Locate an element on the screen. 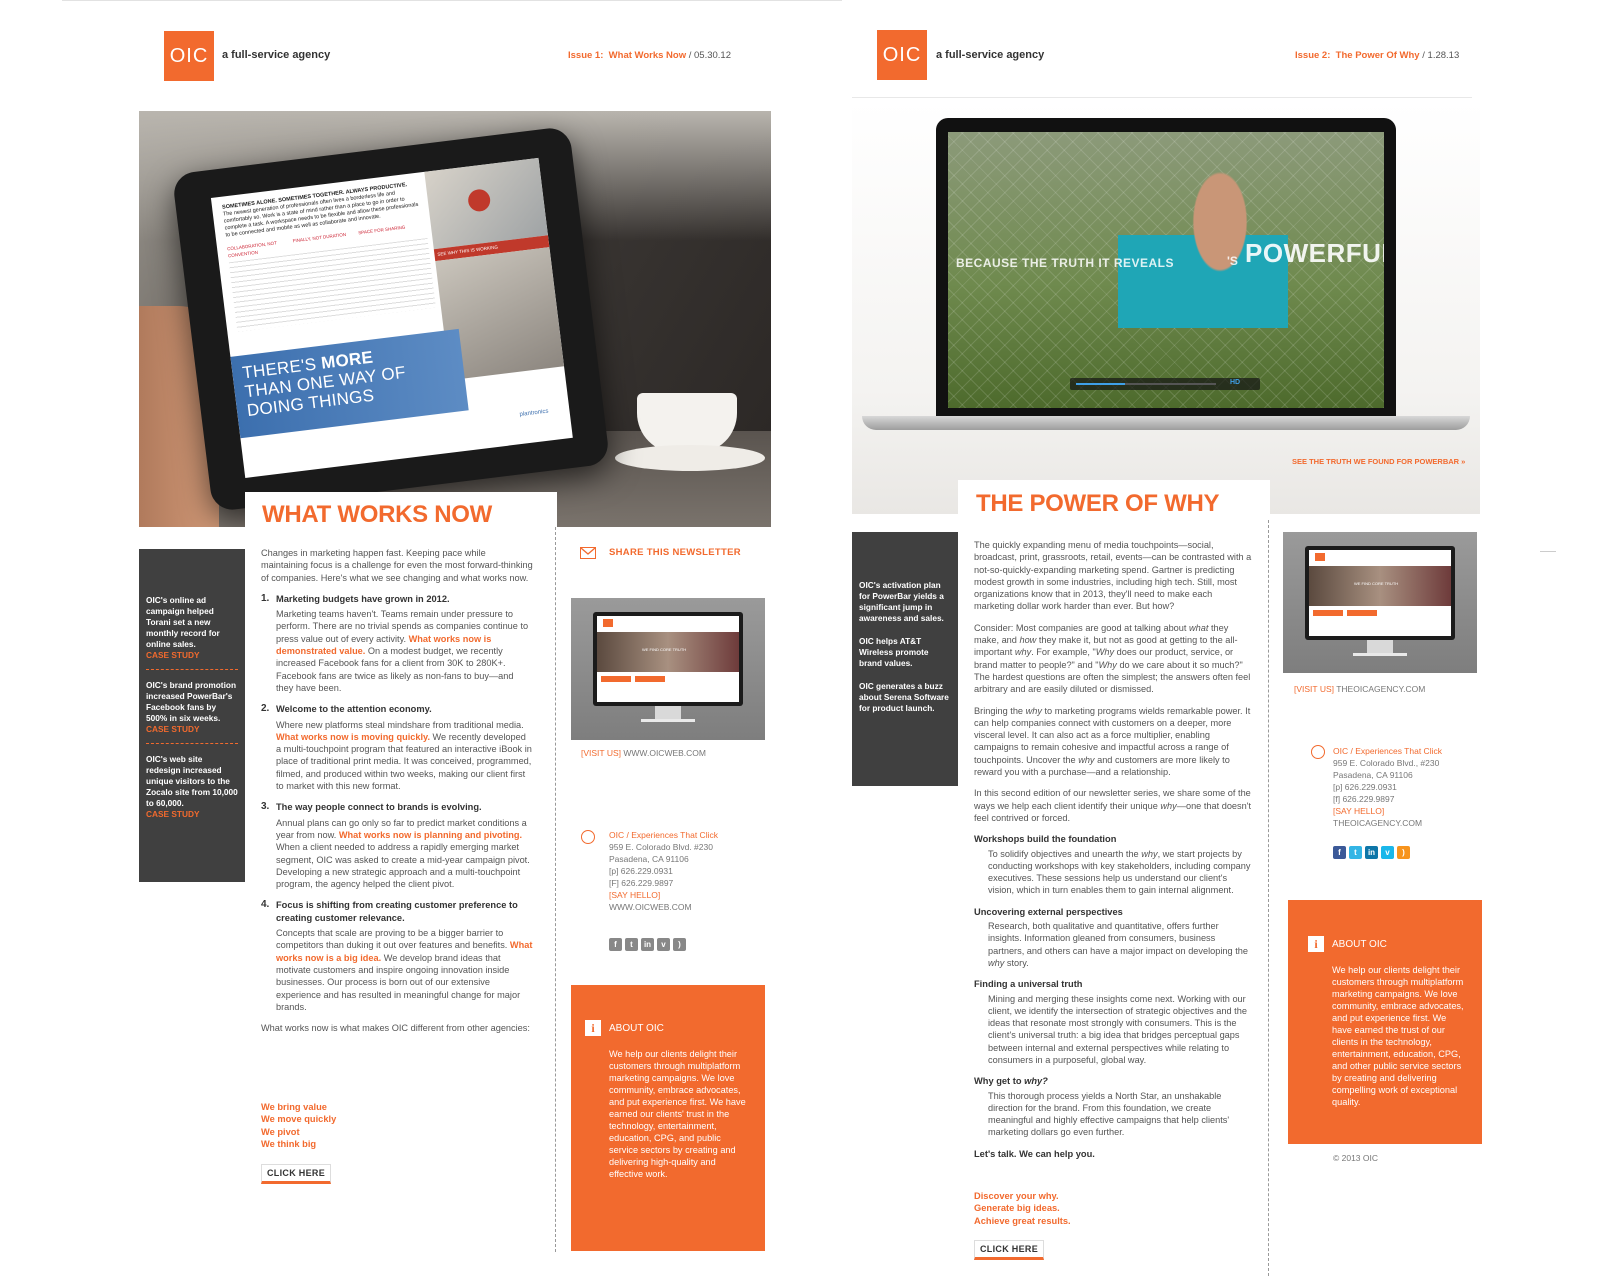 The height and width of the screenshot is (1280, 1600). monitor-stand is located at coordinates (1380, 647).